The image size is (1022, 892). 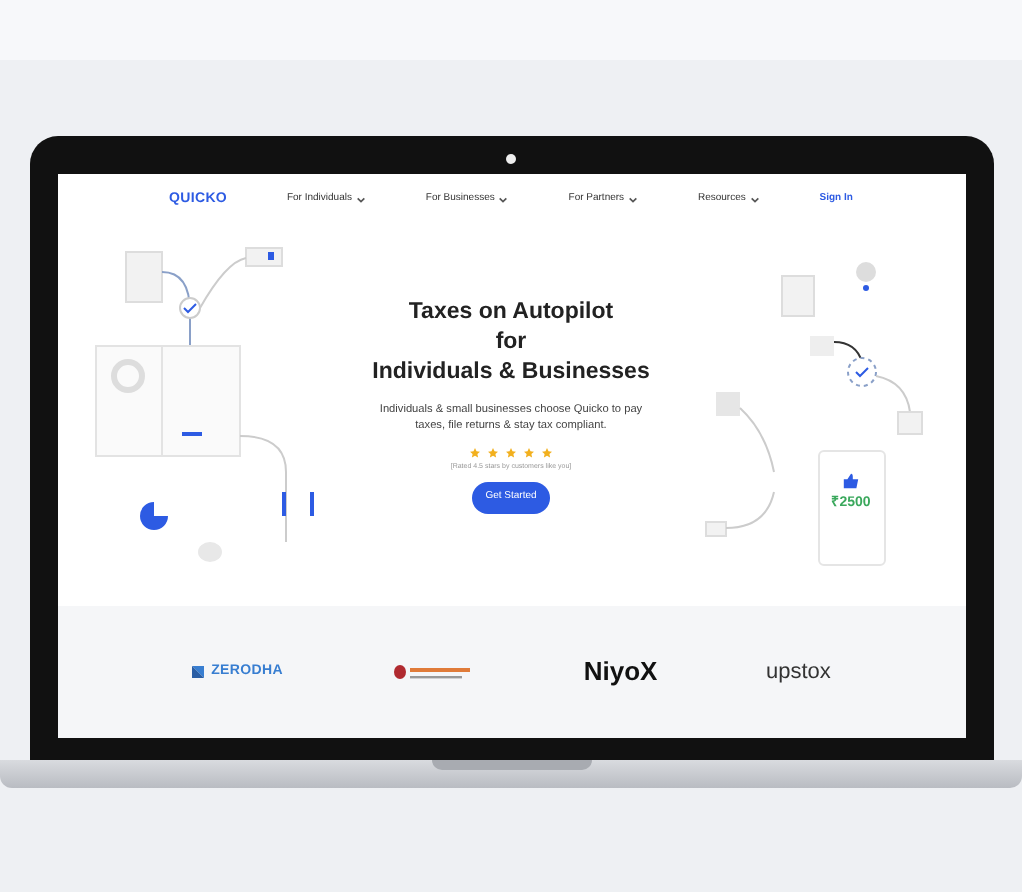 What do you see at coordinates (511, 373) in the screenshot?
I see `hero-title: Individuals & Businesses` at bounding box center [511, 373].